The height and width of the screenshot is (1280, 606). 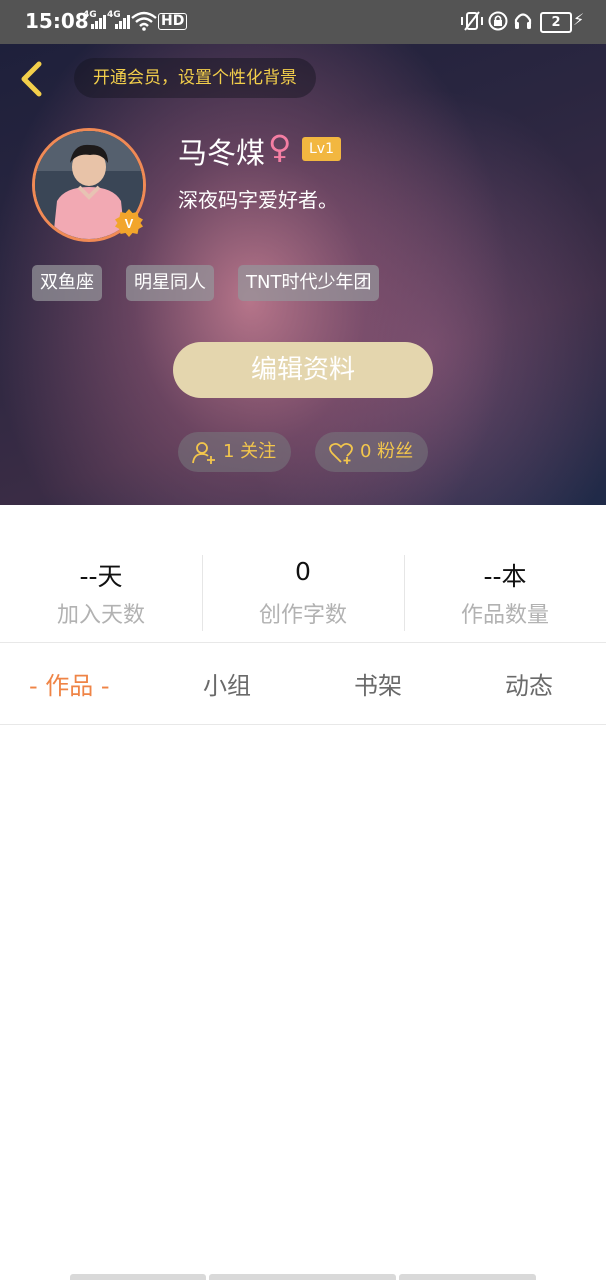 I want to click on following-count: 1 关注, so click(x=250, y=451).